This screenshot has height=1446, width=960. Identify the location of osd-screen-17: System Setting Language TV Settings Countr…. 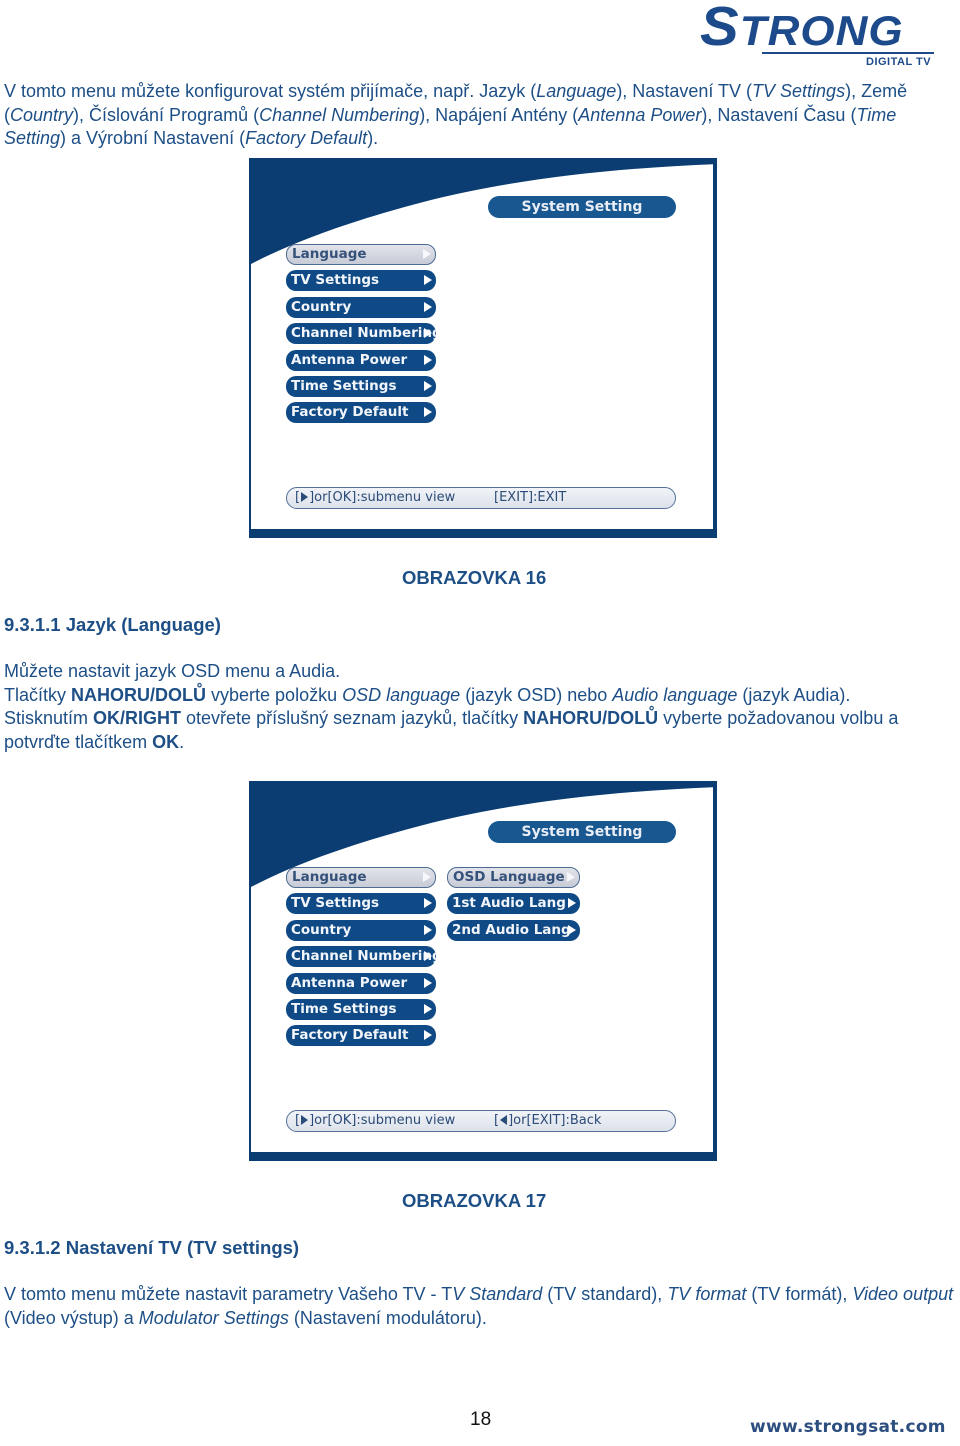
(483, 971).